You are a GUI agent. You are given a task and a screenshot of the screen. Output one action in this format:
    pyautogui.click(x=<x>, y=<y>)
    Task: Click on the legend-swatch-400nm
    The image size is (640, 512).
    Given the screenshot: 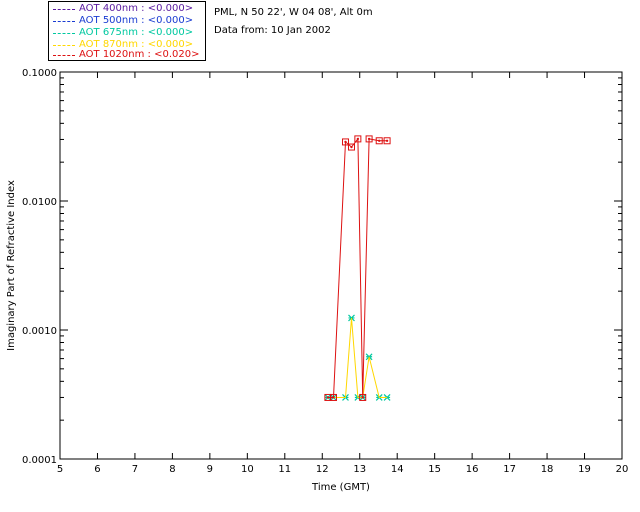 What is the action you would take?
    pyautogui.click(x=64, y=9)
    